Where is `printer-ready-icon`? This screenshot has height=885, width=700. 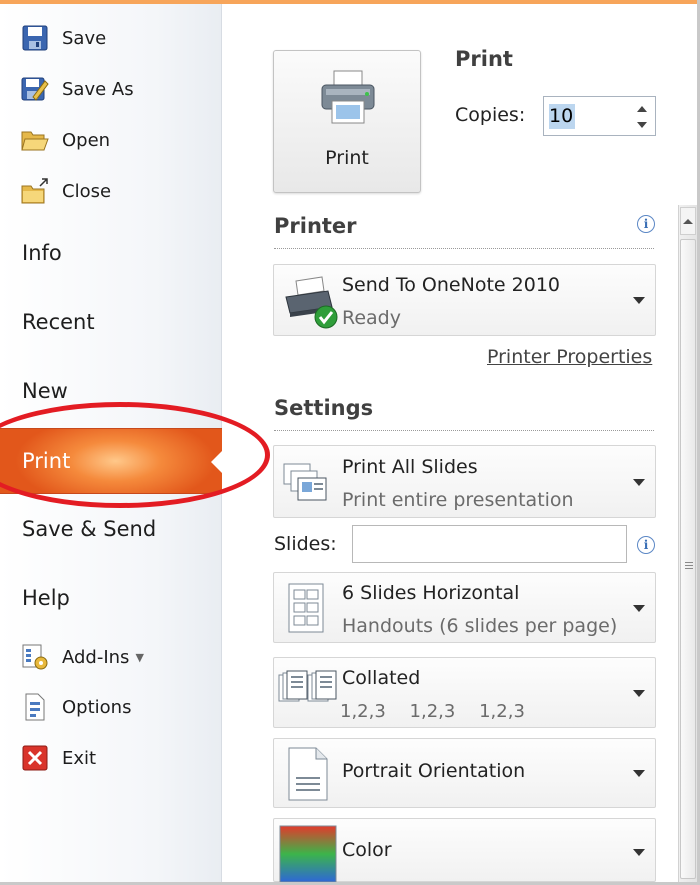 printer-ready-icon is located at coordinates (311, 304).